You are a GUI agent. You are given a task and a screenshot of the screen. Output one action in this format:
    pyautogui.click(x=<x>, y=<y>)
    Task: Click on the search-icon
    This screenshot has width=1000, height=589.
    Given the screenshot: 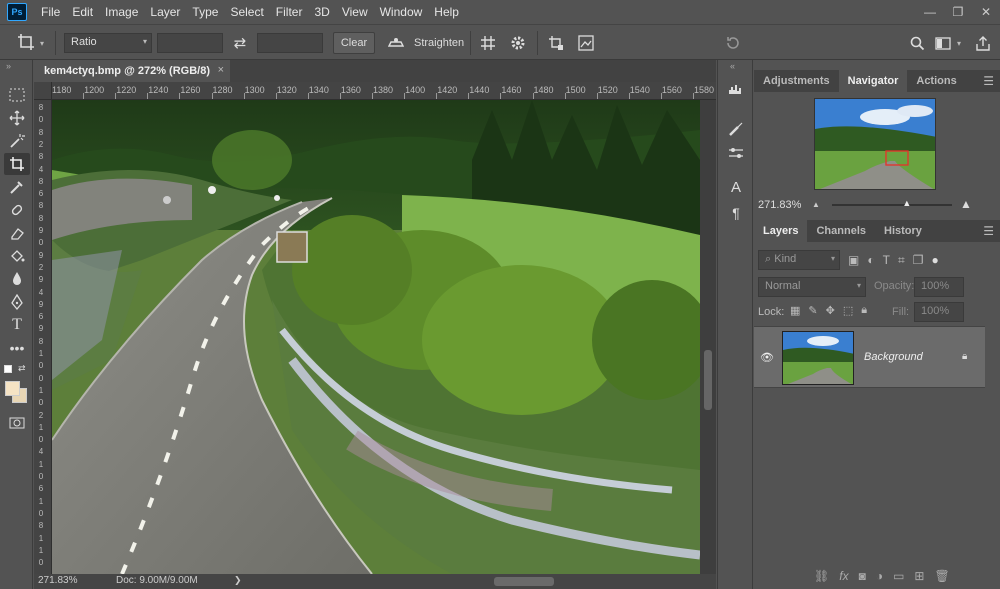 What is the action you would take?
    pyautogui.click(x=917, y=43)
    